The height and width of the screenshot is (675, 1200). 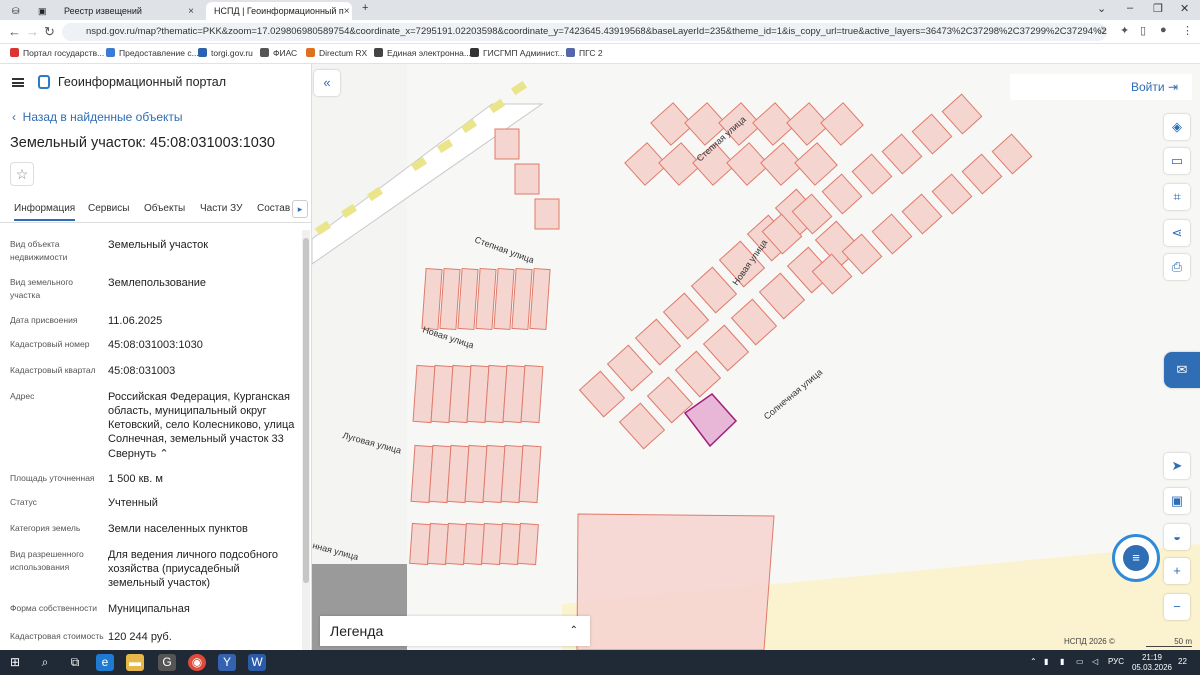 What do you see at coordinates (327, 83) in the screenshot?
I see `collapse-panel-button: «` at bounding box center [327, 83].